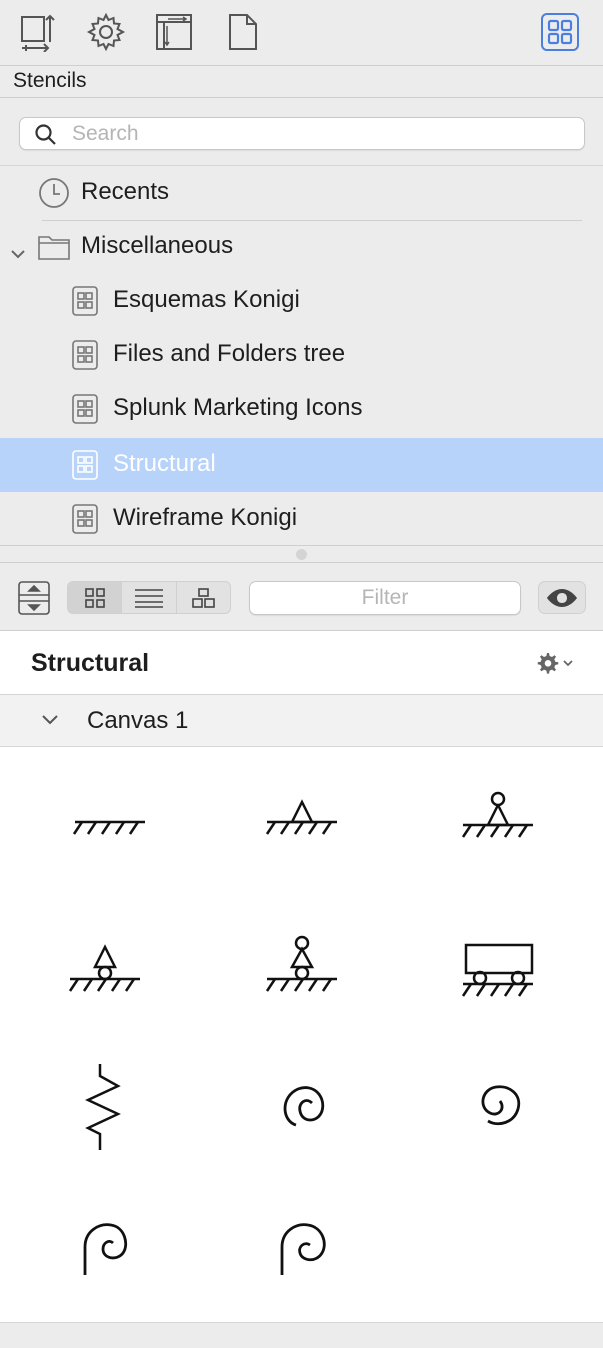 Image resolution: width=603 pixels, height=1348 pixels. I want to click on folder-icon, so click(54, 250).